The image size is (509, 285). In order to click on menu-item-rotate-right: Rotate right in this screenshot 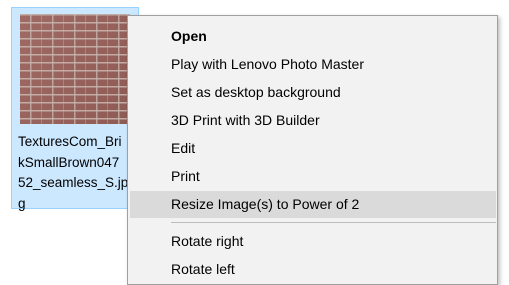, I will do `click(313, 241)`.